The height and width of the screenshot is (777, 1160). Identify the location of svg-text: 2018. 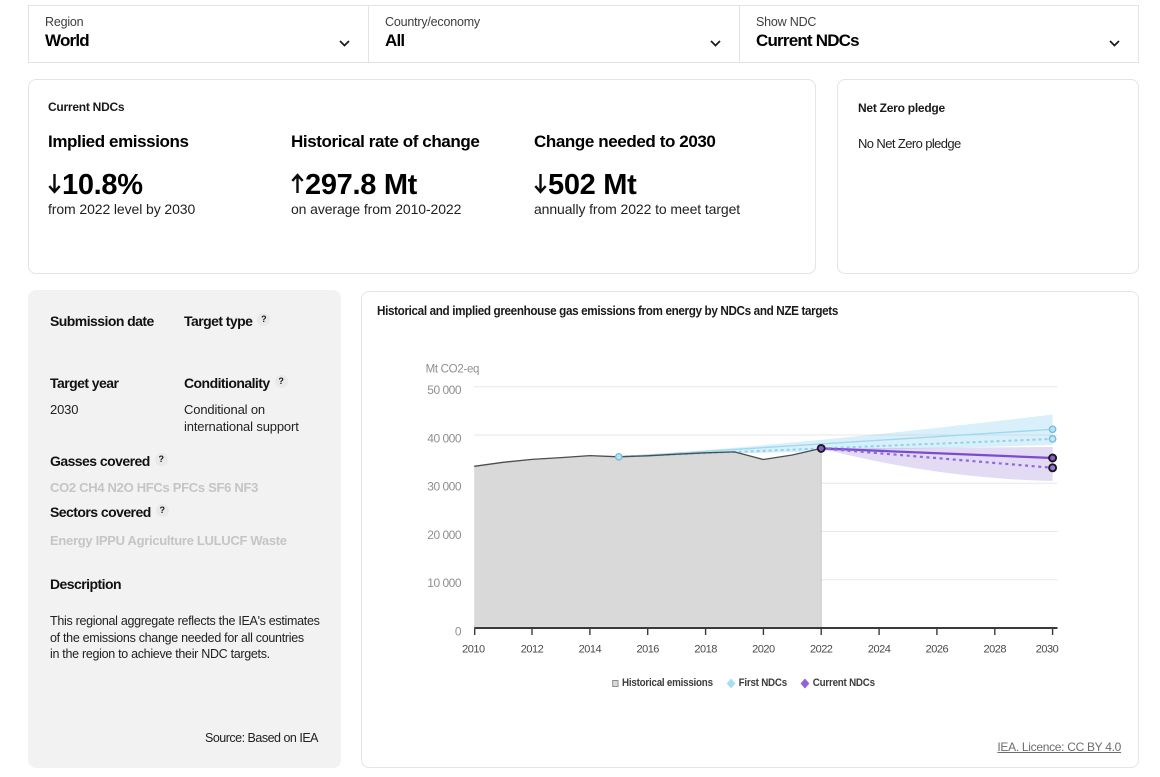
(705, 649).